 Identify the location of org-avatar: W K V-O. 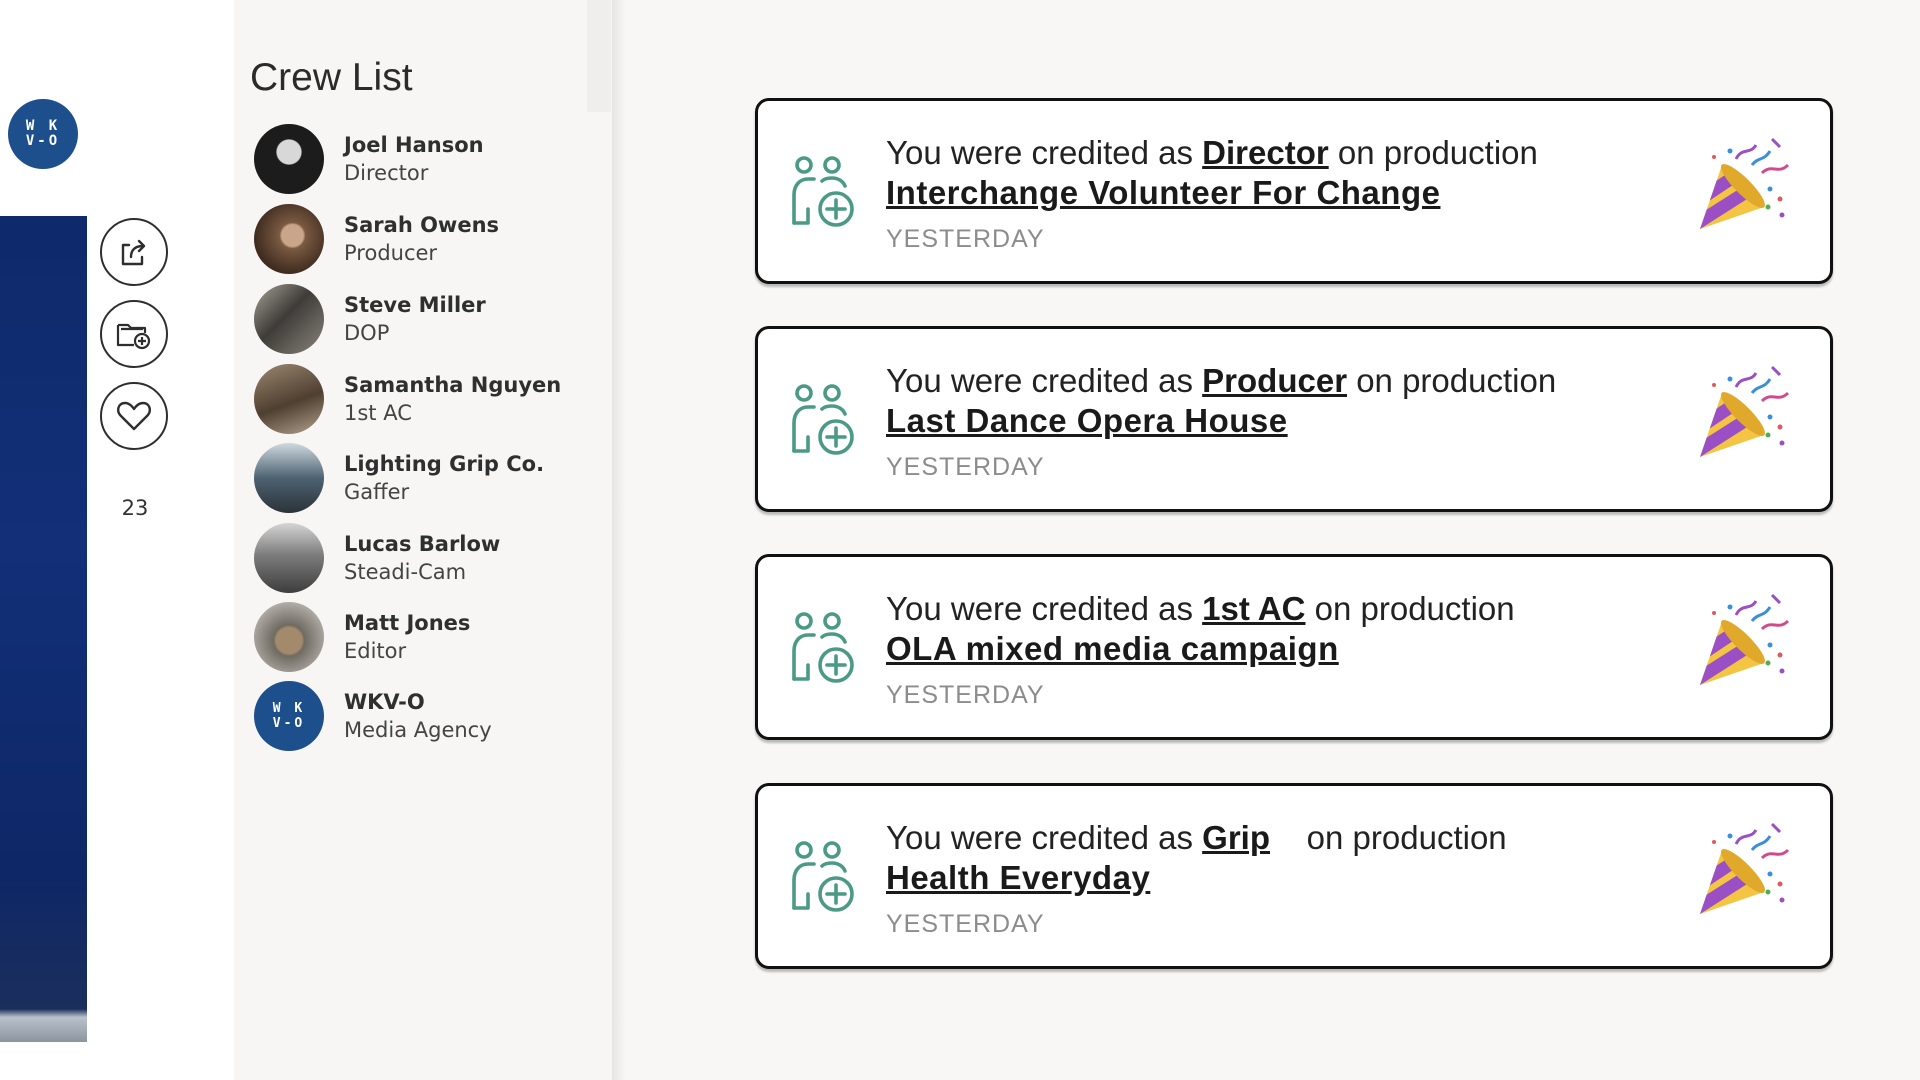
(43, 134).